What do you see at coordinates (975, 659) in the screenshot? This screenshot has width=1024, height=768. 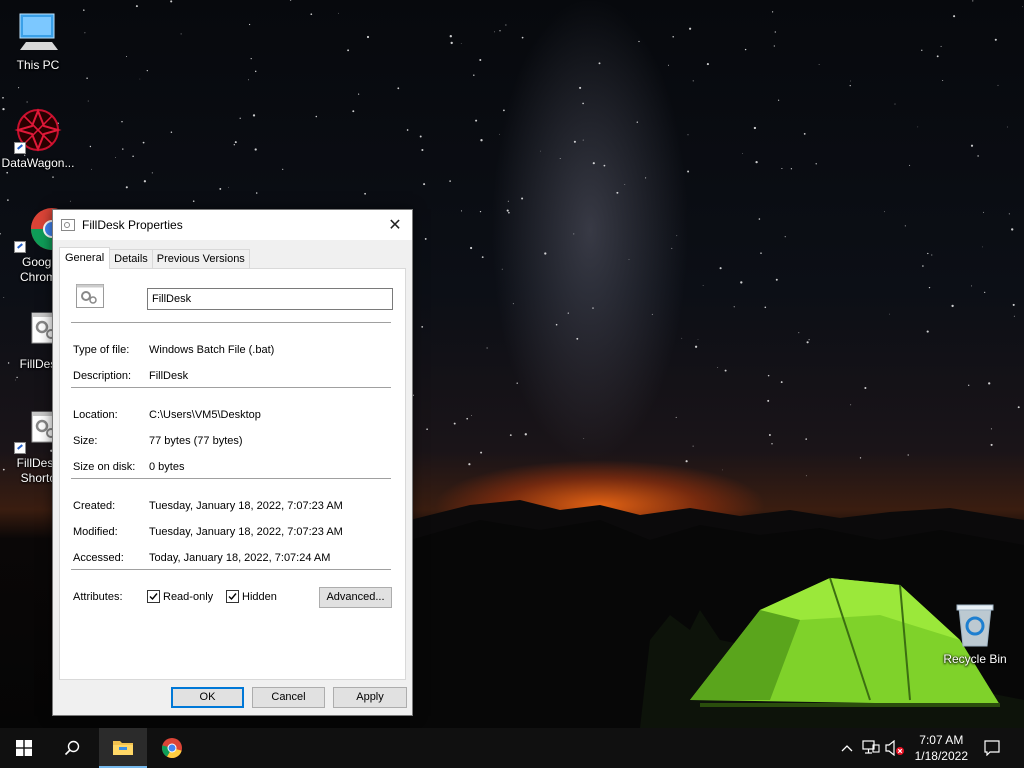 I see `desktop-icon-label: Recycle Bin` at bounding box center [975, 659].